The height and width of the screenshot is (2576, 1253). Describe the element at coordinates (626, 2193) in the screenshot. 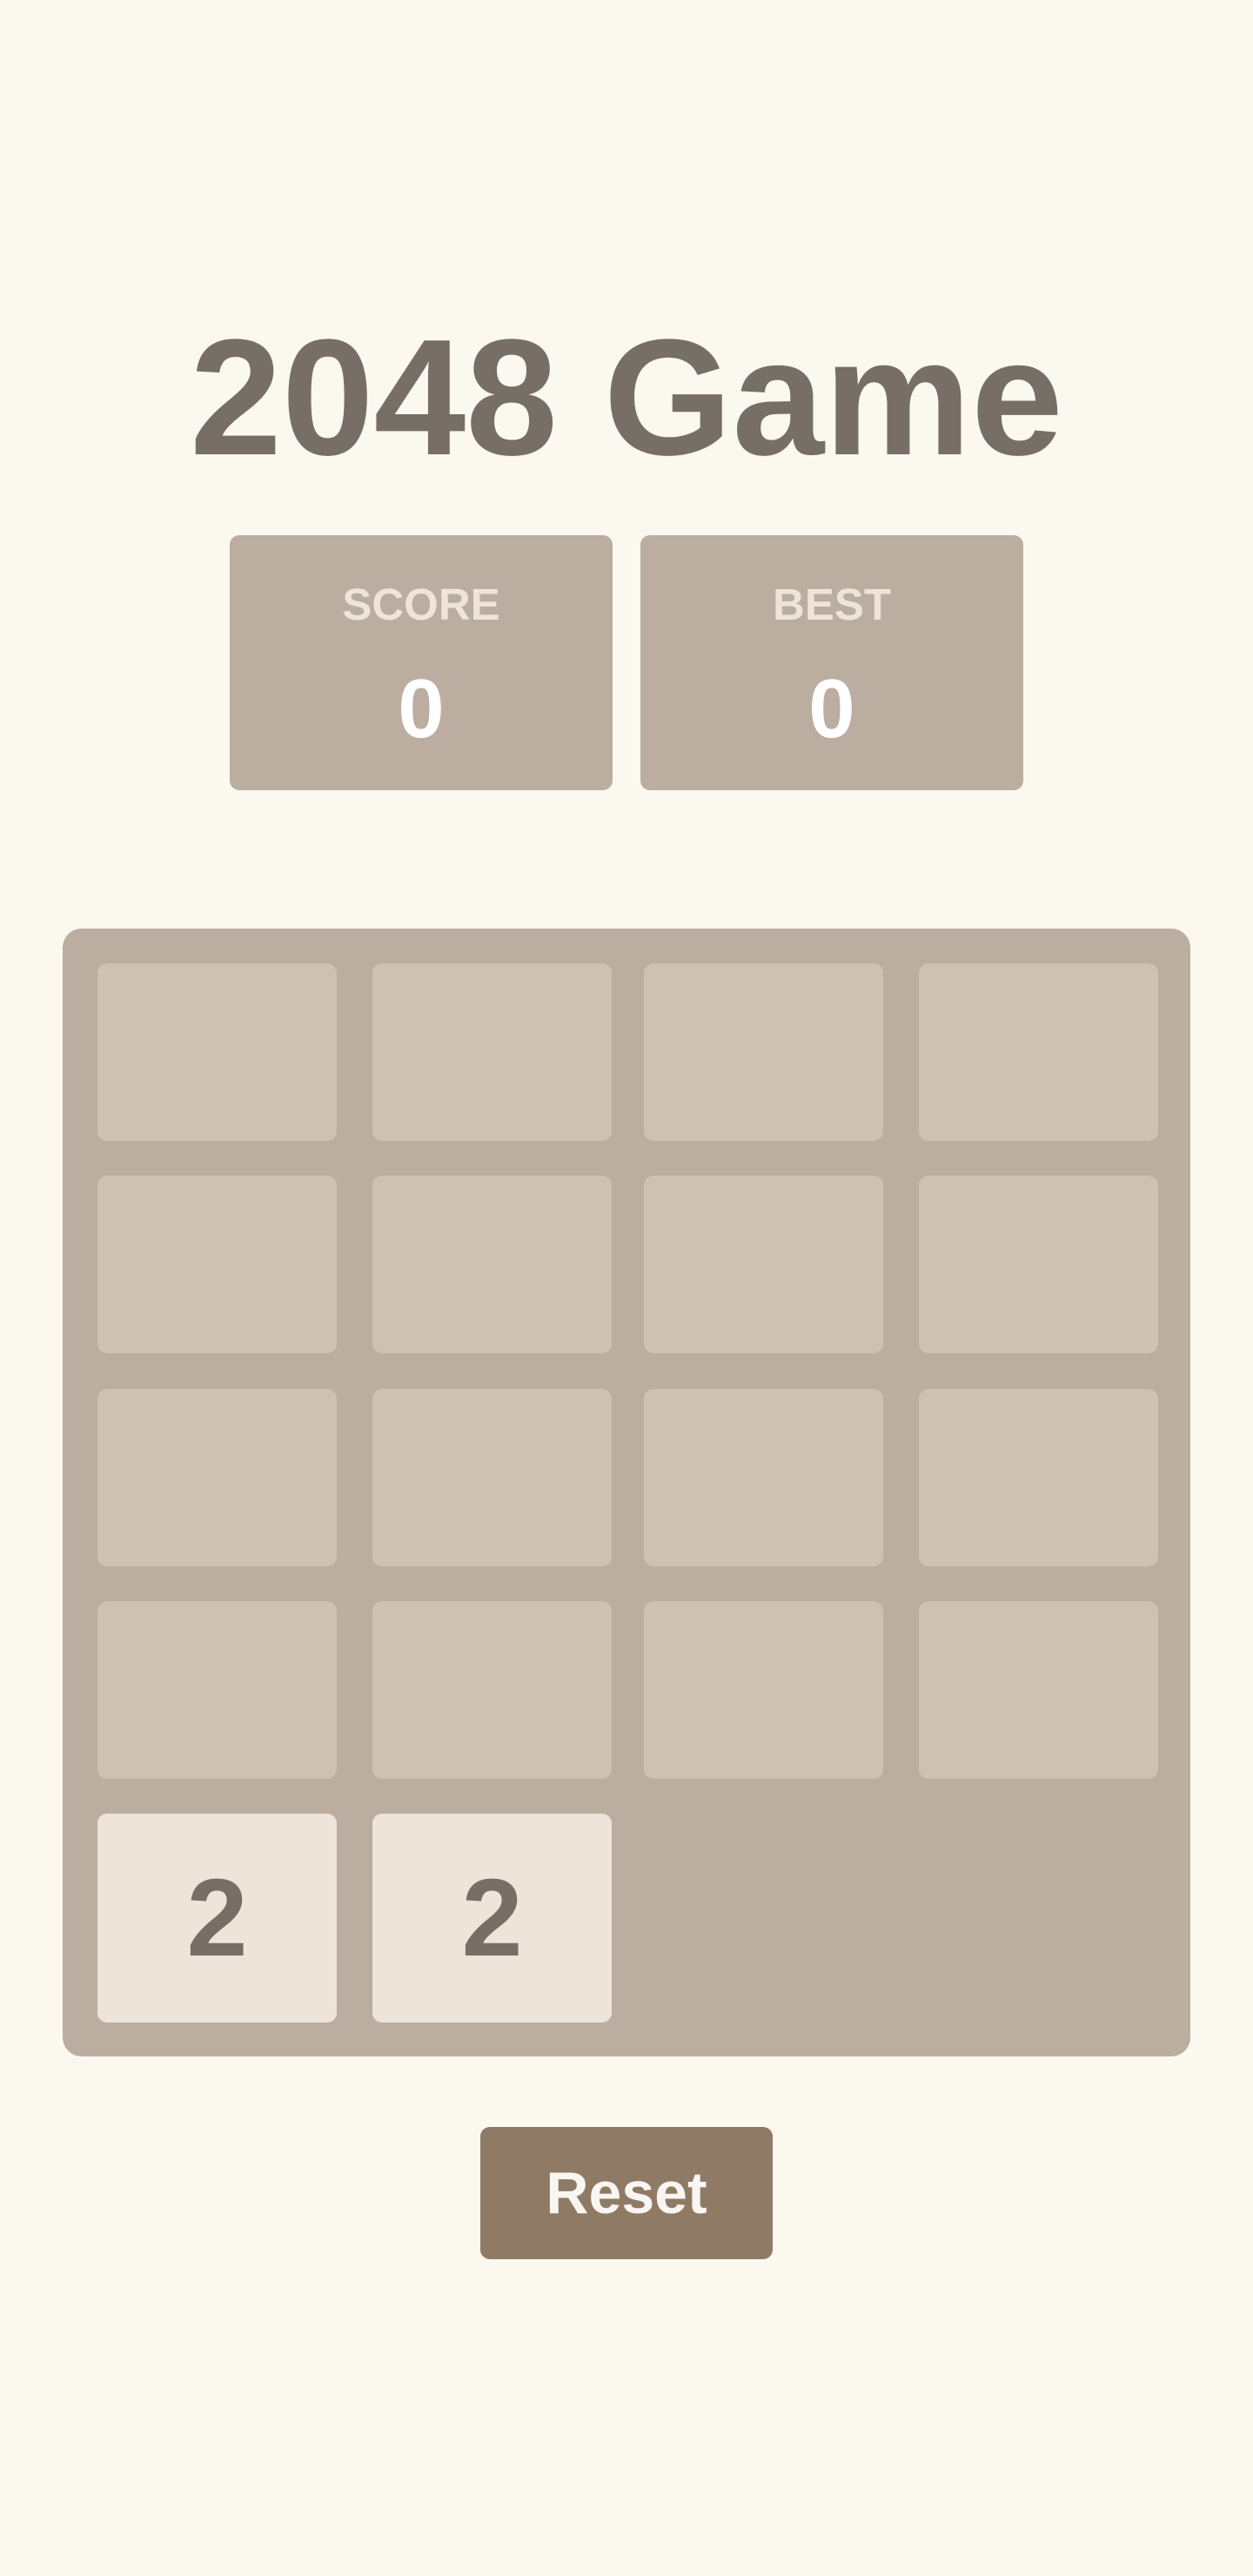

I see `reset-button: Reset` at that location.